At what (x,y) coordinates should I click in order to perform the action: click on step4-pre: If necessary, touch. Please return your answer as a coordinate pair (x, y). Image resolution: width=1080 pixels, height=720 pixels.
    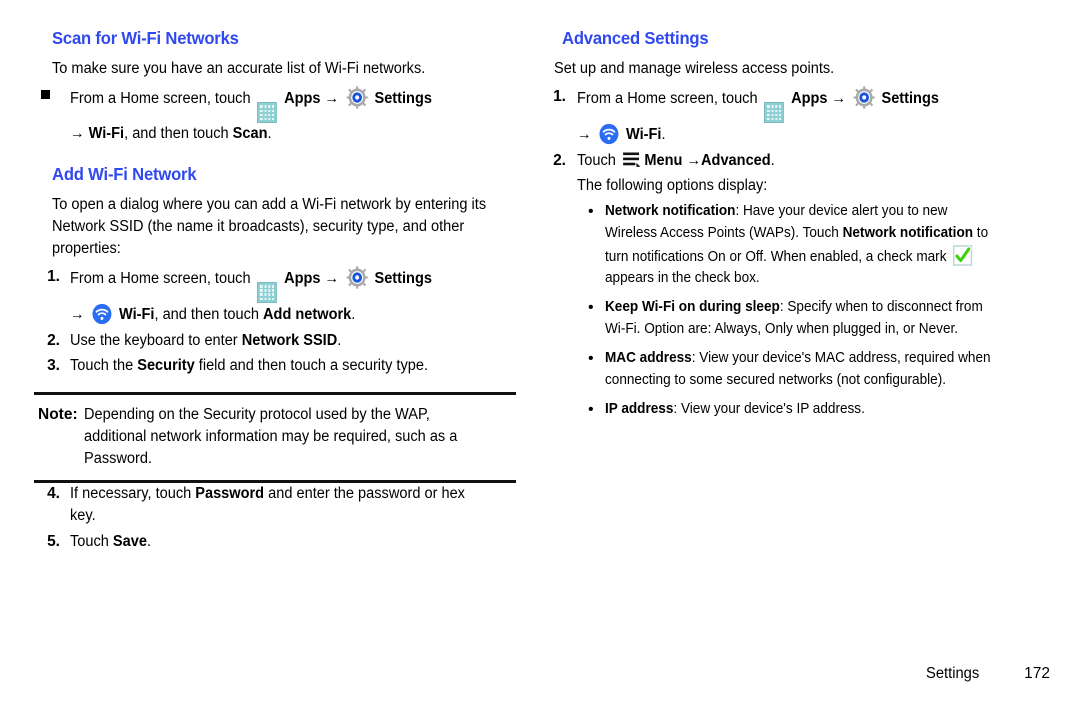
    Looking at the image, I should click on (133, 493).